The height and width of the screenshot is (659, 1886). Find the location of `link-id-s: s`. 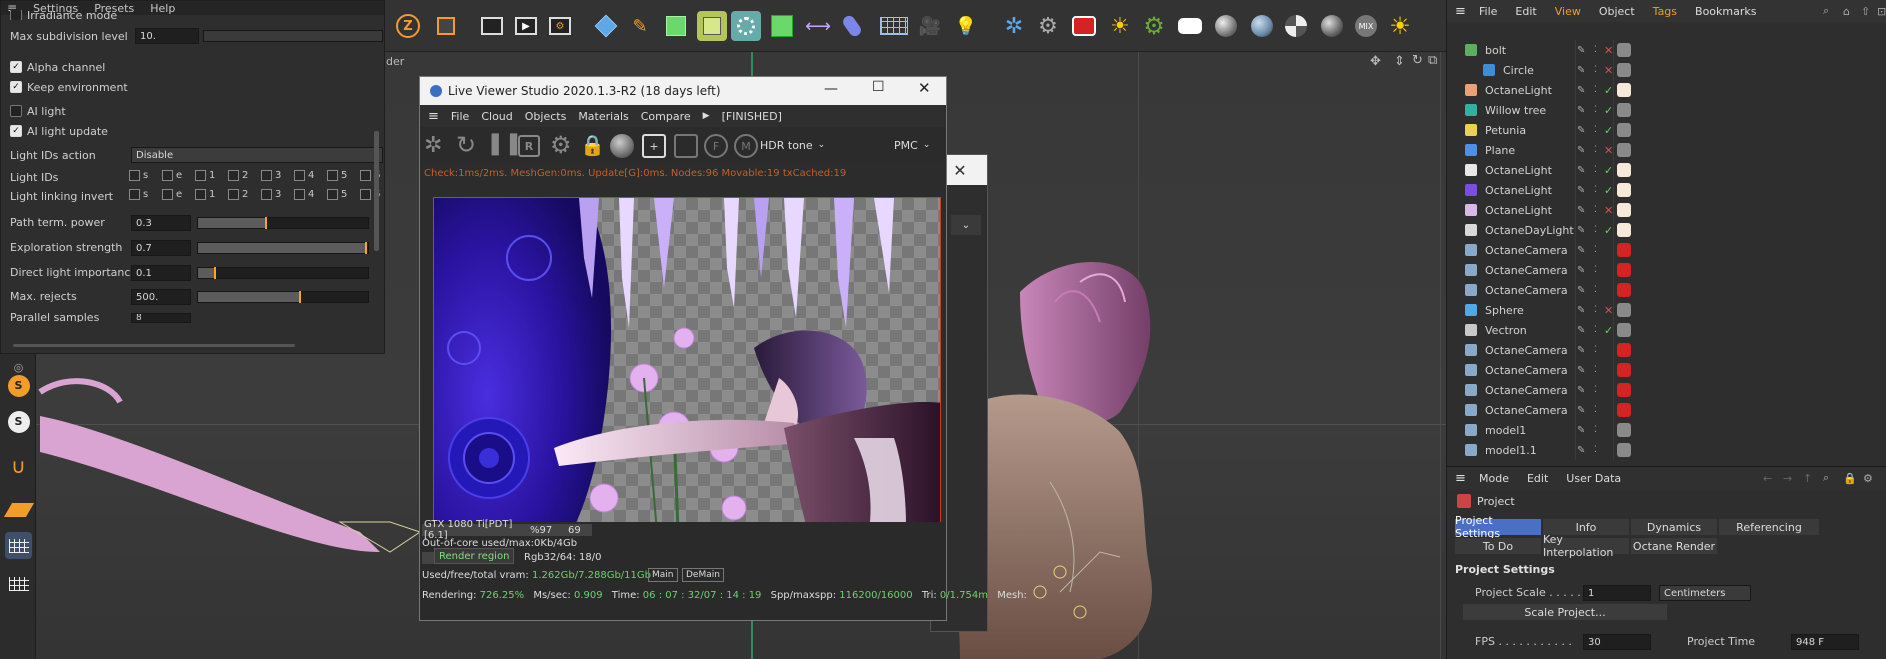

link-id-s: s is located at coordinates (145, 194).